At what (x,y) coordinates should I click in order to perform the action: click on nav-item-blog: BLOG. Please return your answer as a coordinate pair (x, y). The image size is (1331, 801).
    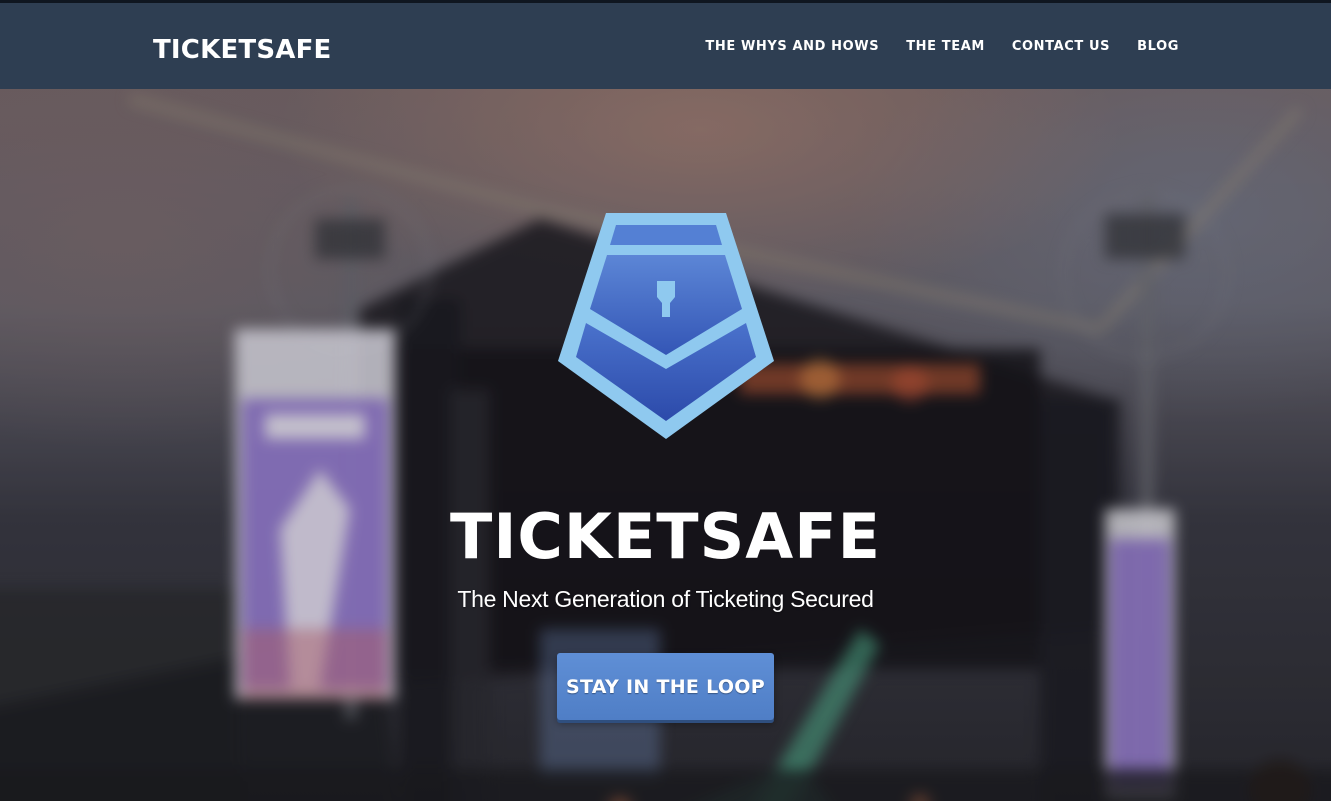
    Looking at the image, I should click on (1158, 47).